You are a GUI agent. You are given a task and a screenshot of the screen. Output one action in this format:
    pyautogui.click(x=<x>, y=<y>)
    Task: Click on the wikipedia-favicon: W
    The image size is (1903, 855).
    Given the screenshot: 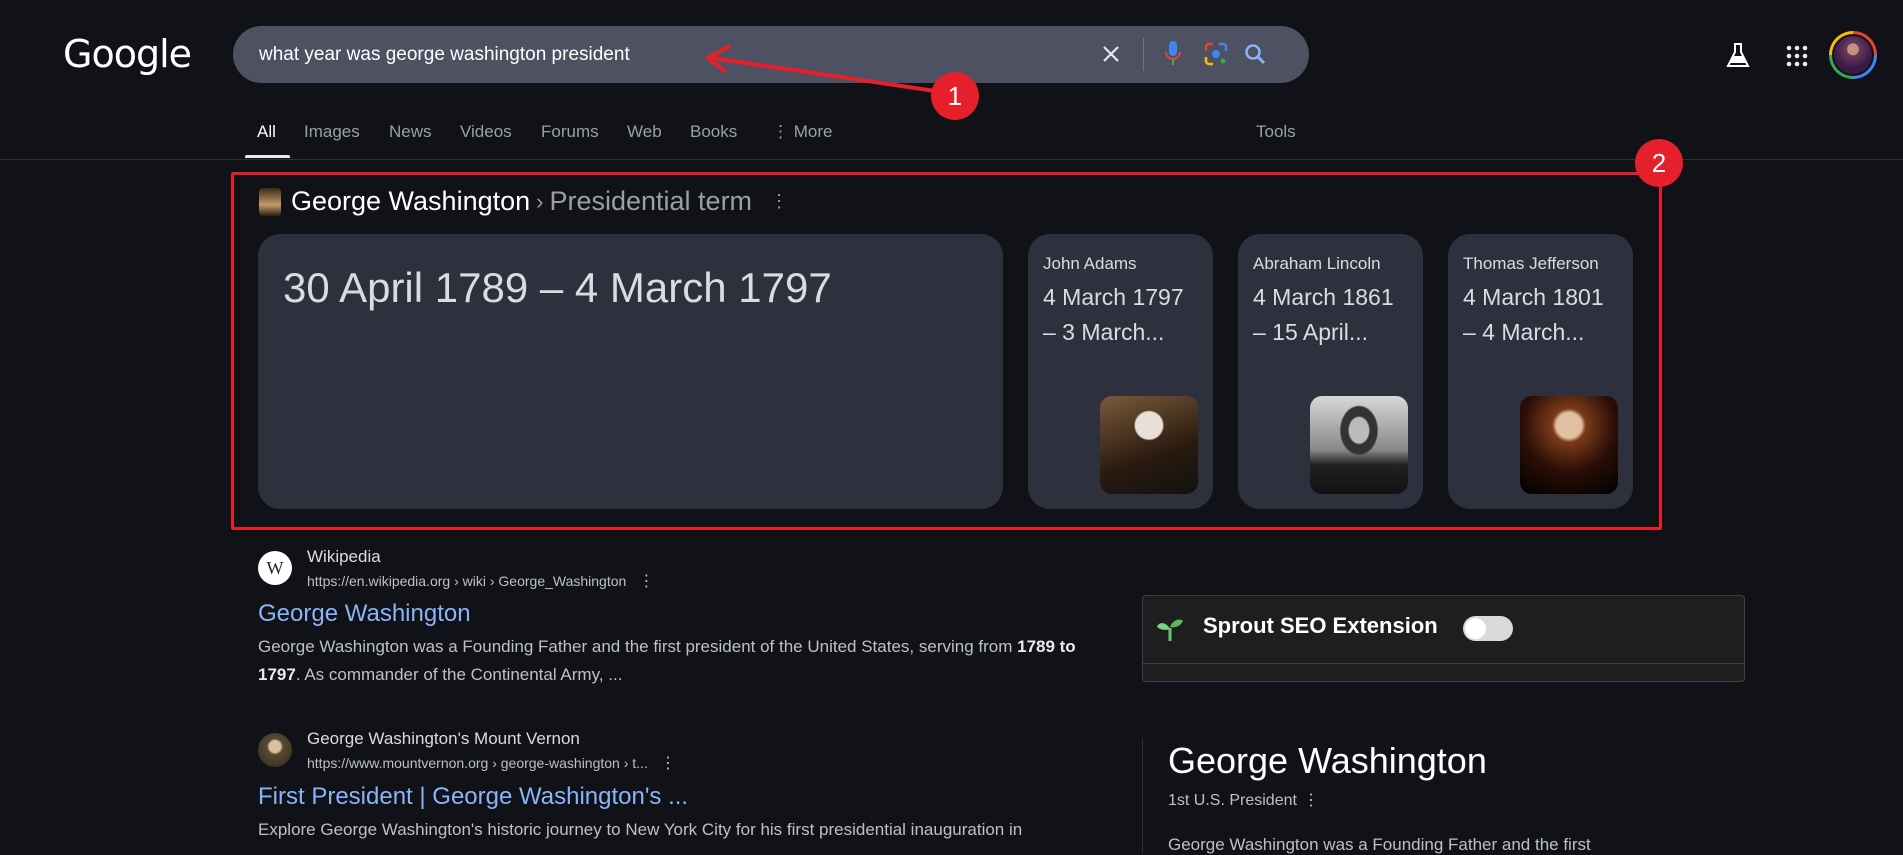 What is the action you would take?
    pyautogui.click(x=275, y=568)
    